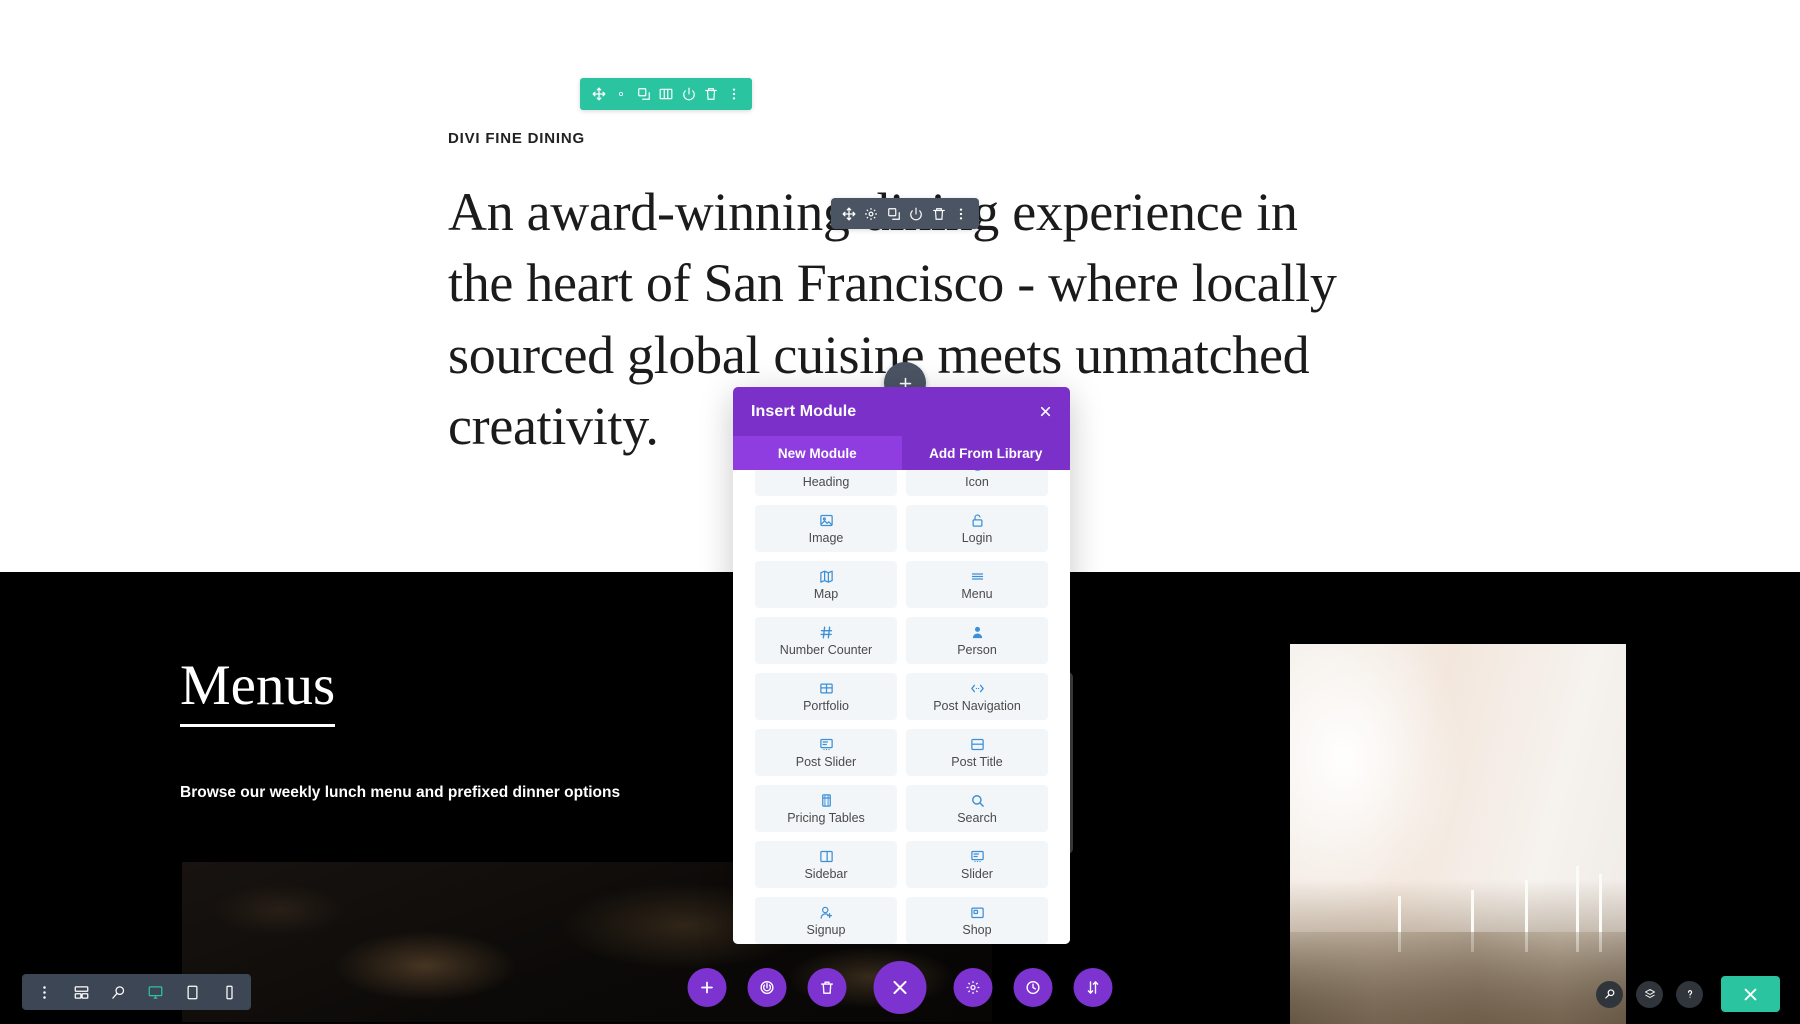 Image resolution: width=1800 pixels, height=1024 pixels. What do you see at coordinates (826, 689) in the screenshot?
I see `grid-icon` at bounding box center [826, 689].